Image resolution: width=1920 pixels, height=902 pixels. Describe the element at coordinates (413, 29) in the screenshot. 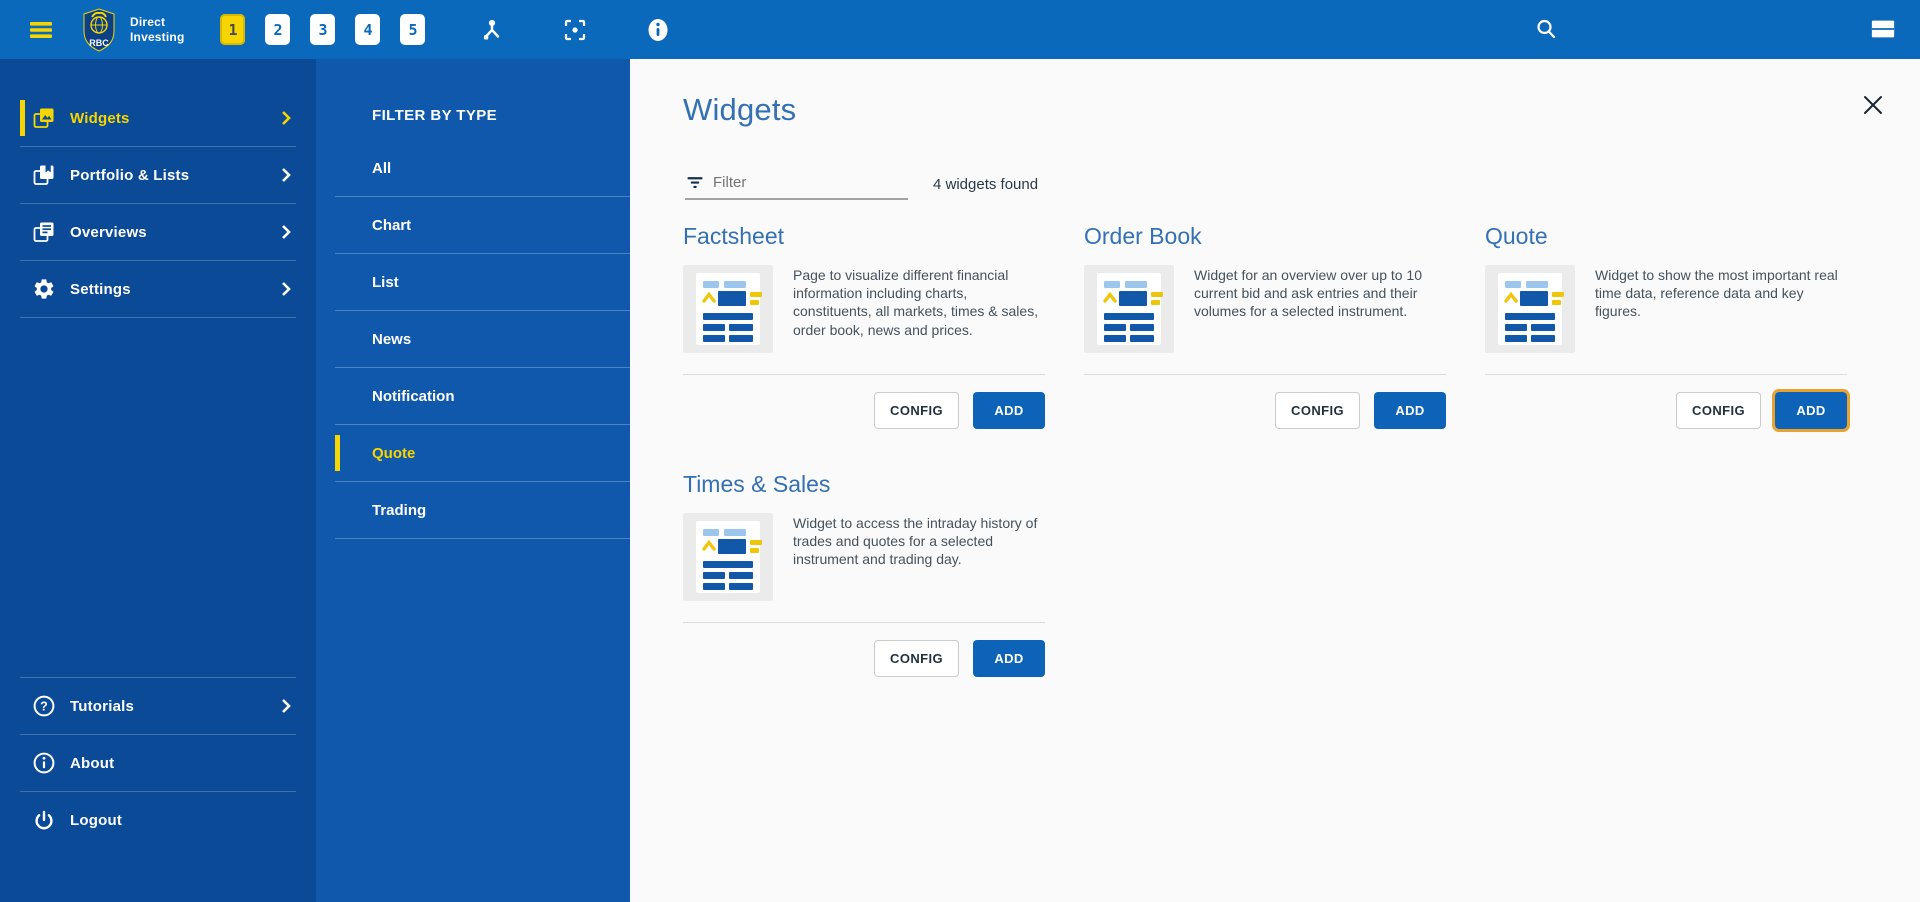

I see `workspace-tab-5: 5` at that location.